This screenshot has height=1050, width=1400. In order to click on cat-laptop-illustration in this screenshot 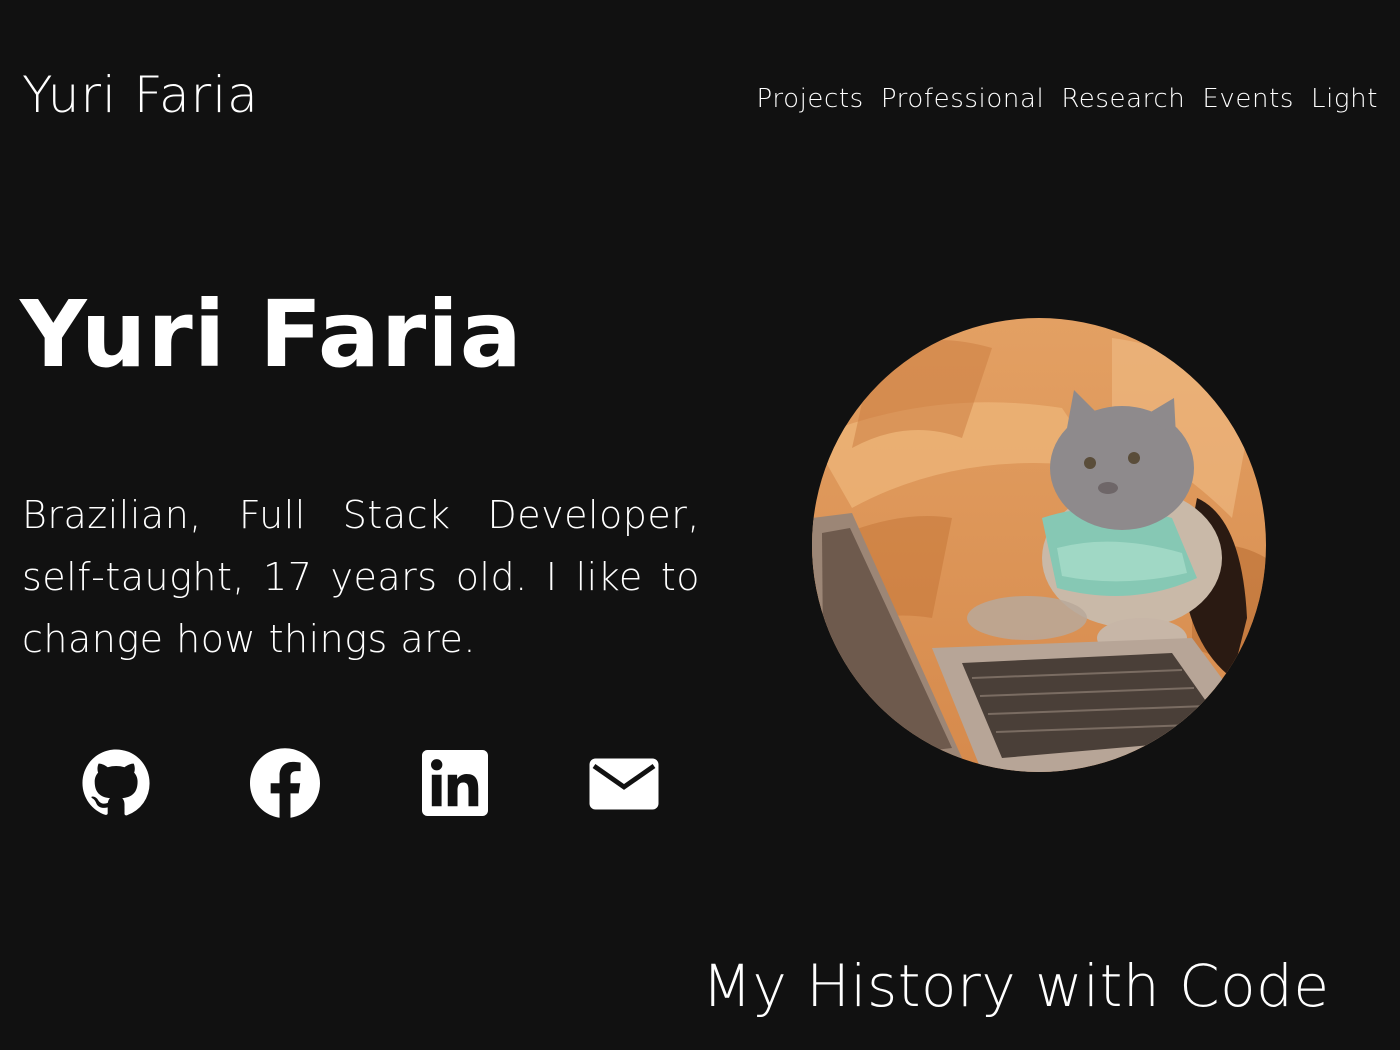, I will do `click(1039, 545)`.